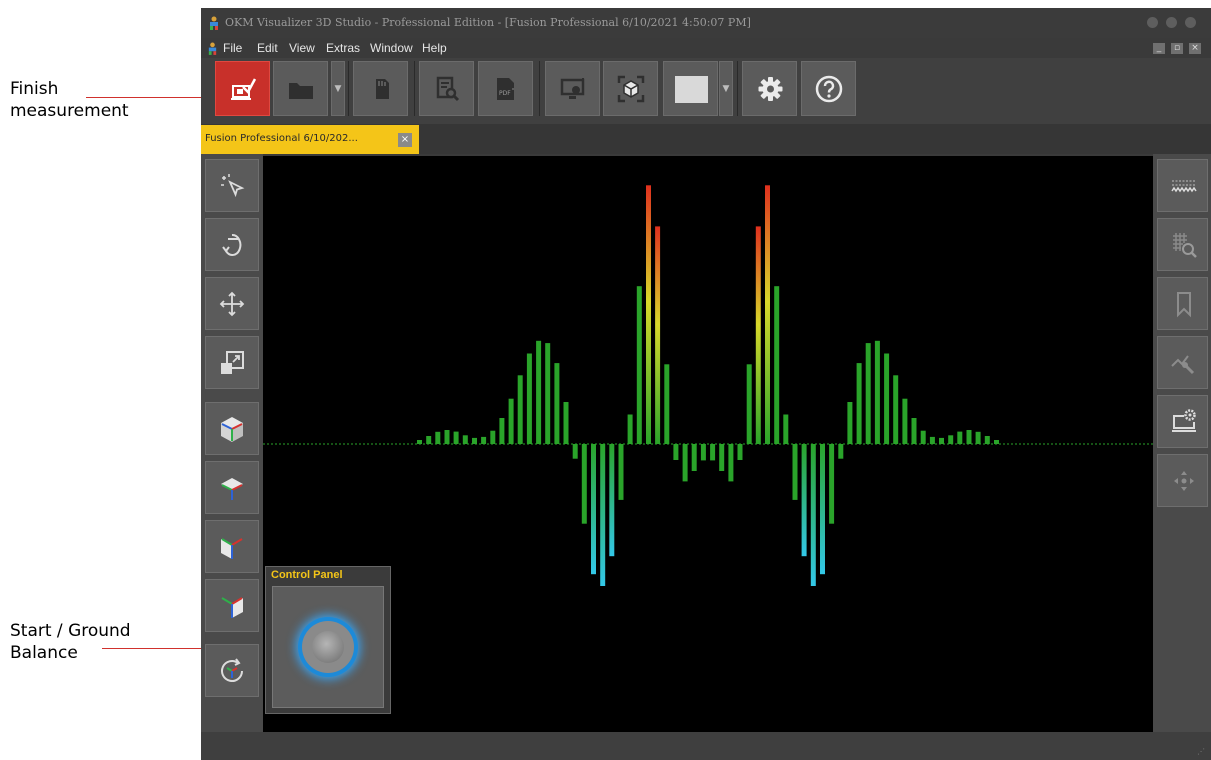  Describe the element at coordinates (232, 303) in the screenshot. I see `move-tool-button` at that location.